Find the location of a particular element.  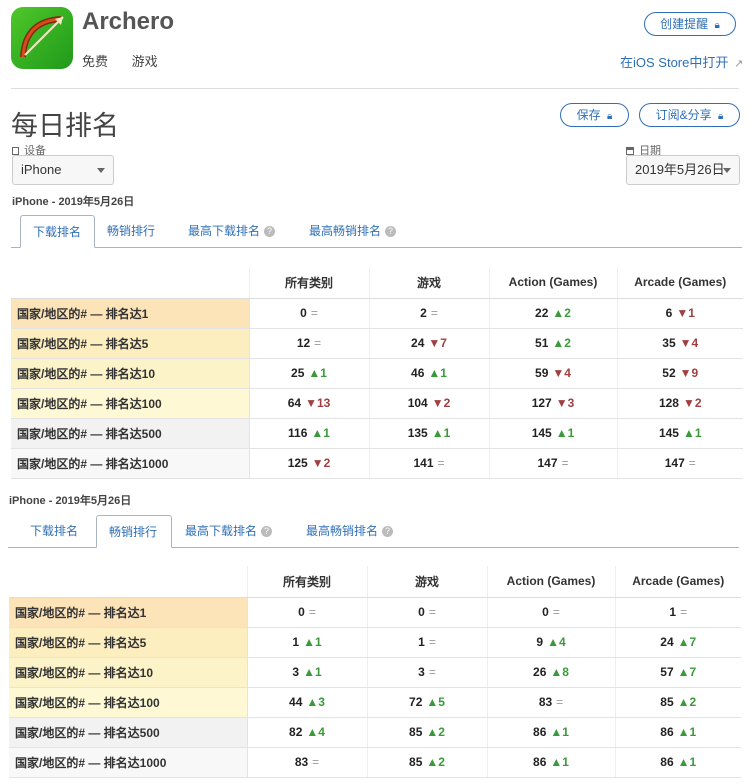

save-button: 保存 🔒︎ is located at coordinates (594, 115).